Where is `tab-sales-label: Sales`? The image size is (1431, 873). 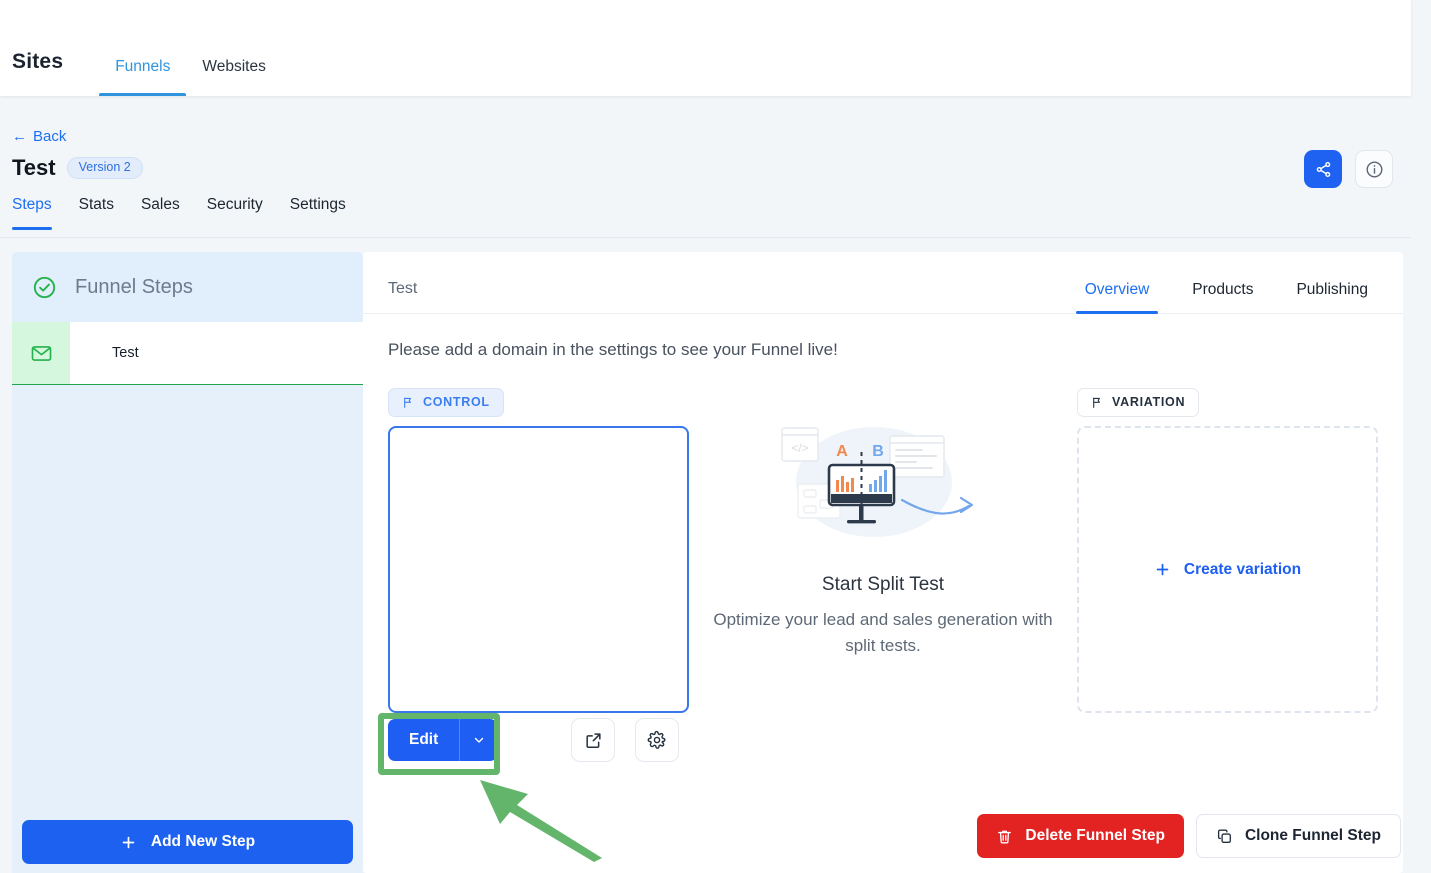
tab-sales-label: Sales is located at coordinates (160, 204).